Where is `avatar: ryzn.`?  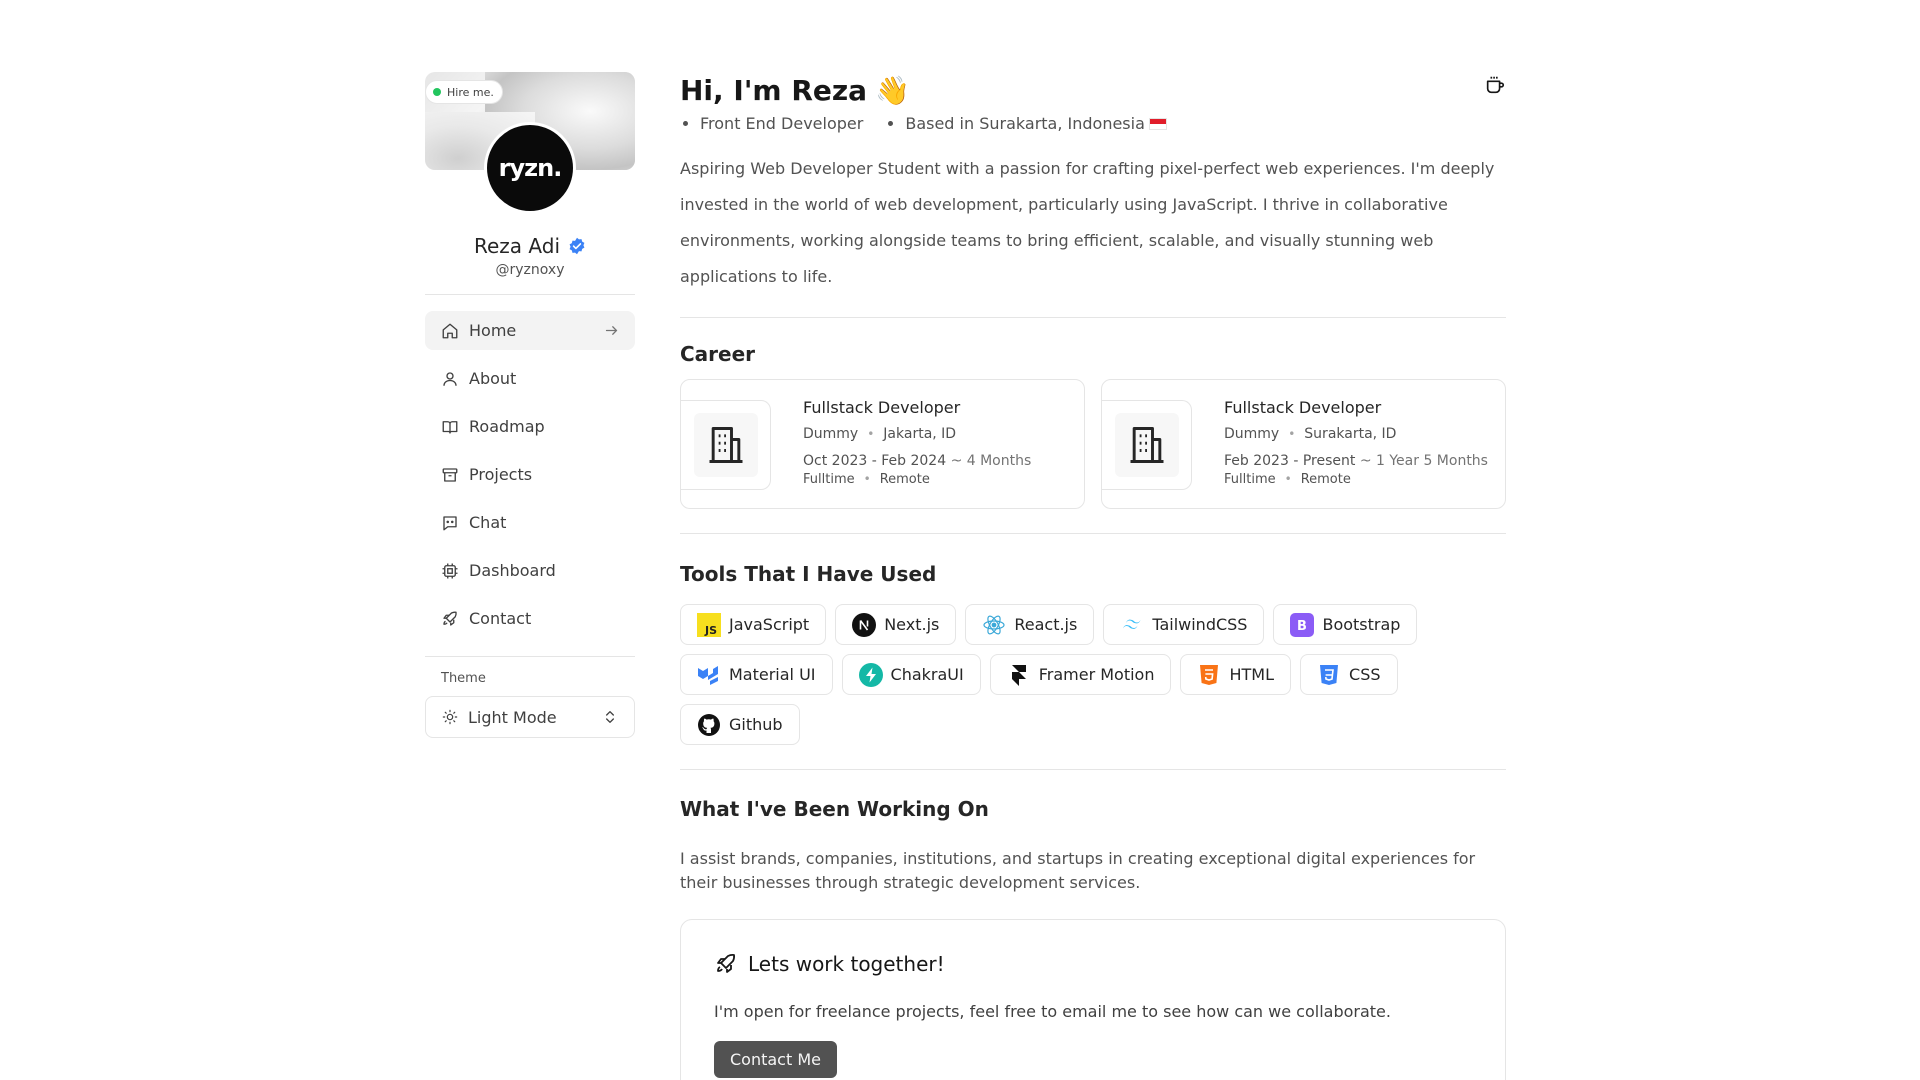
avatar: ryzn. is located at coordinates (530, 168).